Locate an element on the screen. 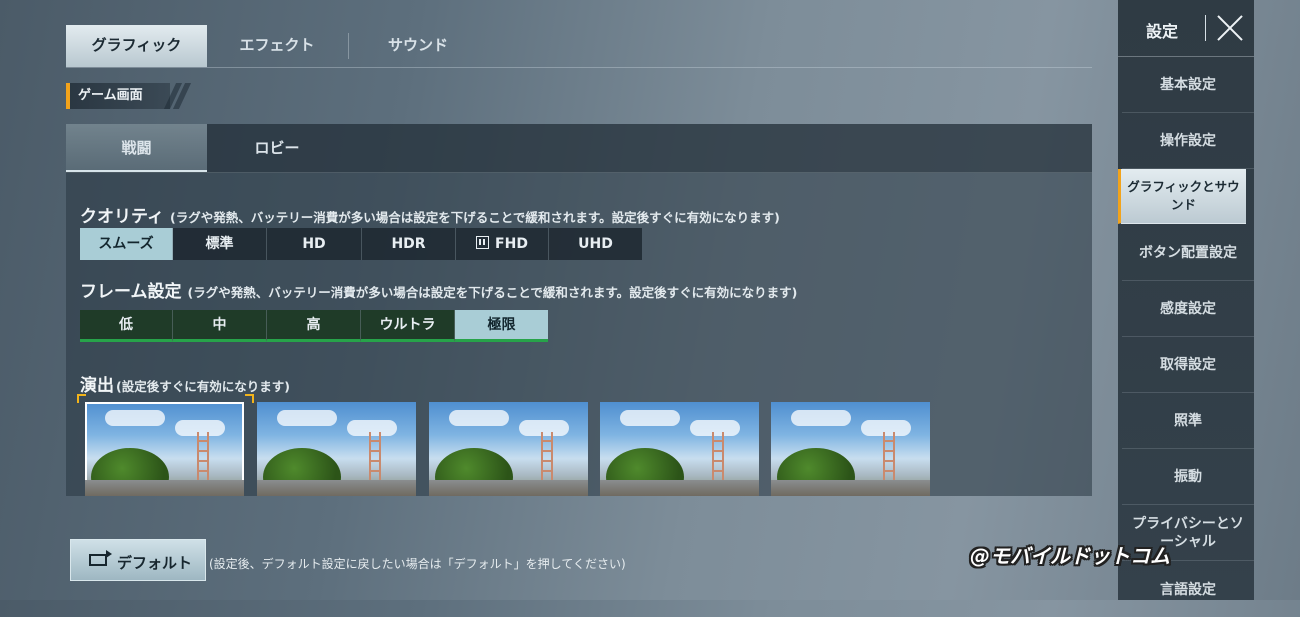  sidebar-item-aim: 照準 is located at coordinates (1188, 421).